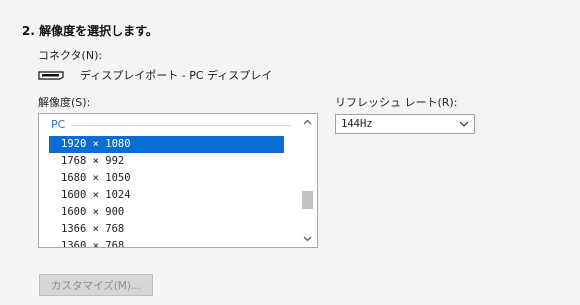 Image resolution: width=580 pixels, height=305 pixels. I want to click on resolution-item: 1768 × 992, so click(166, 161).